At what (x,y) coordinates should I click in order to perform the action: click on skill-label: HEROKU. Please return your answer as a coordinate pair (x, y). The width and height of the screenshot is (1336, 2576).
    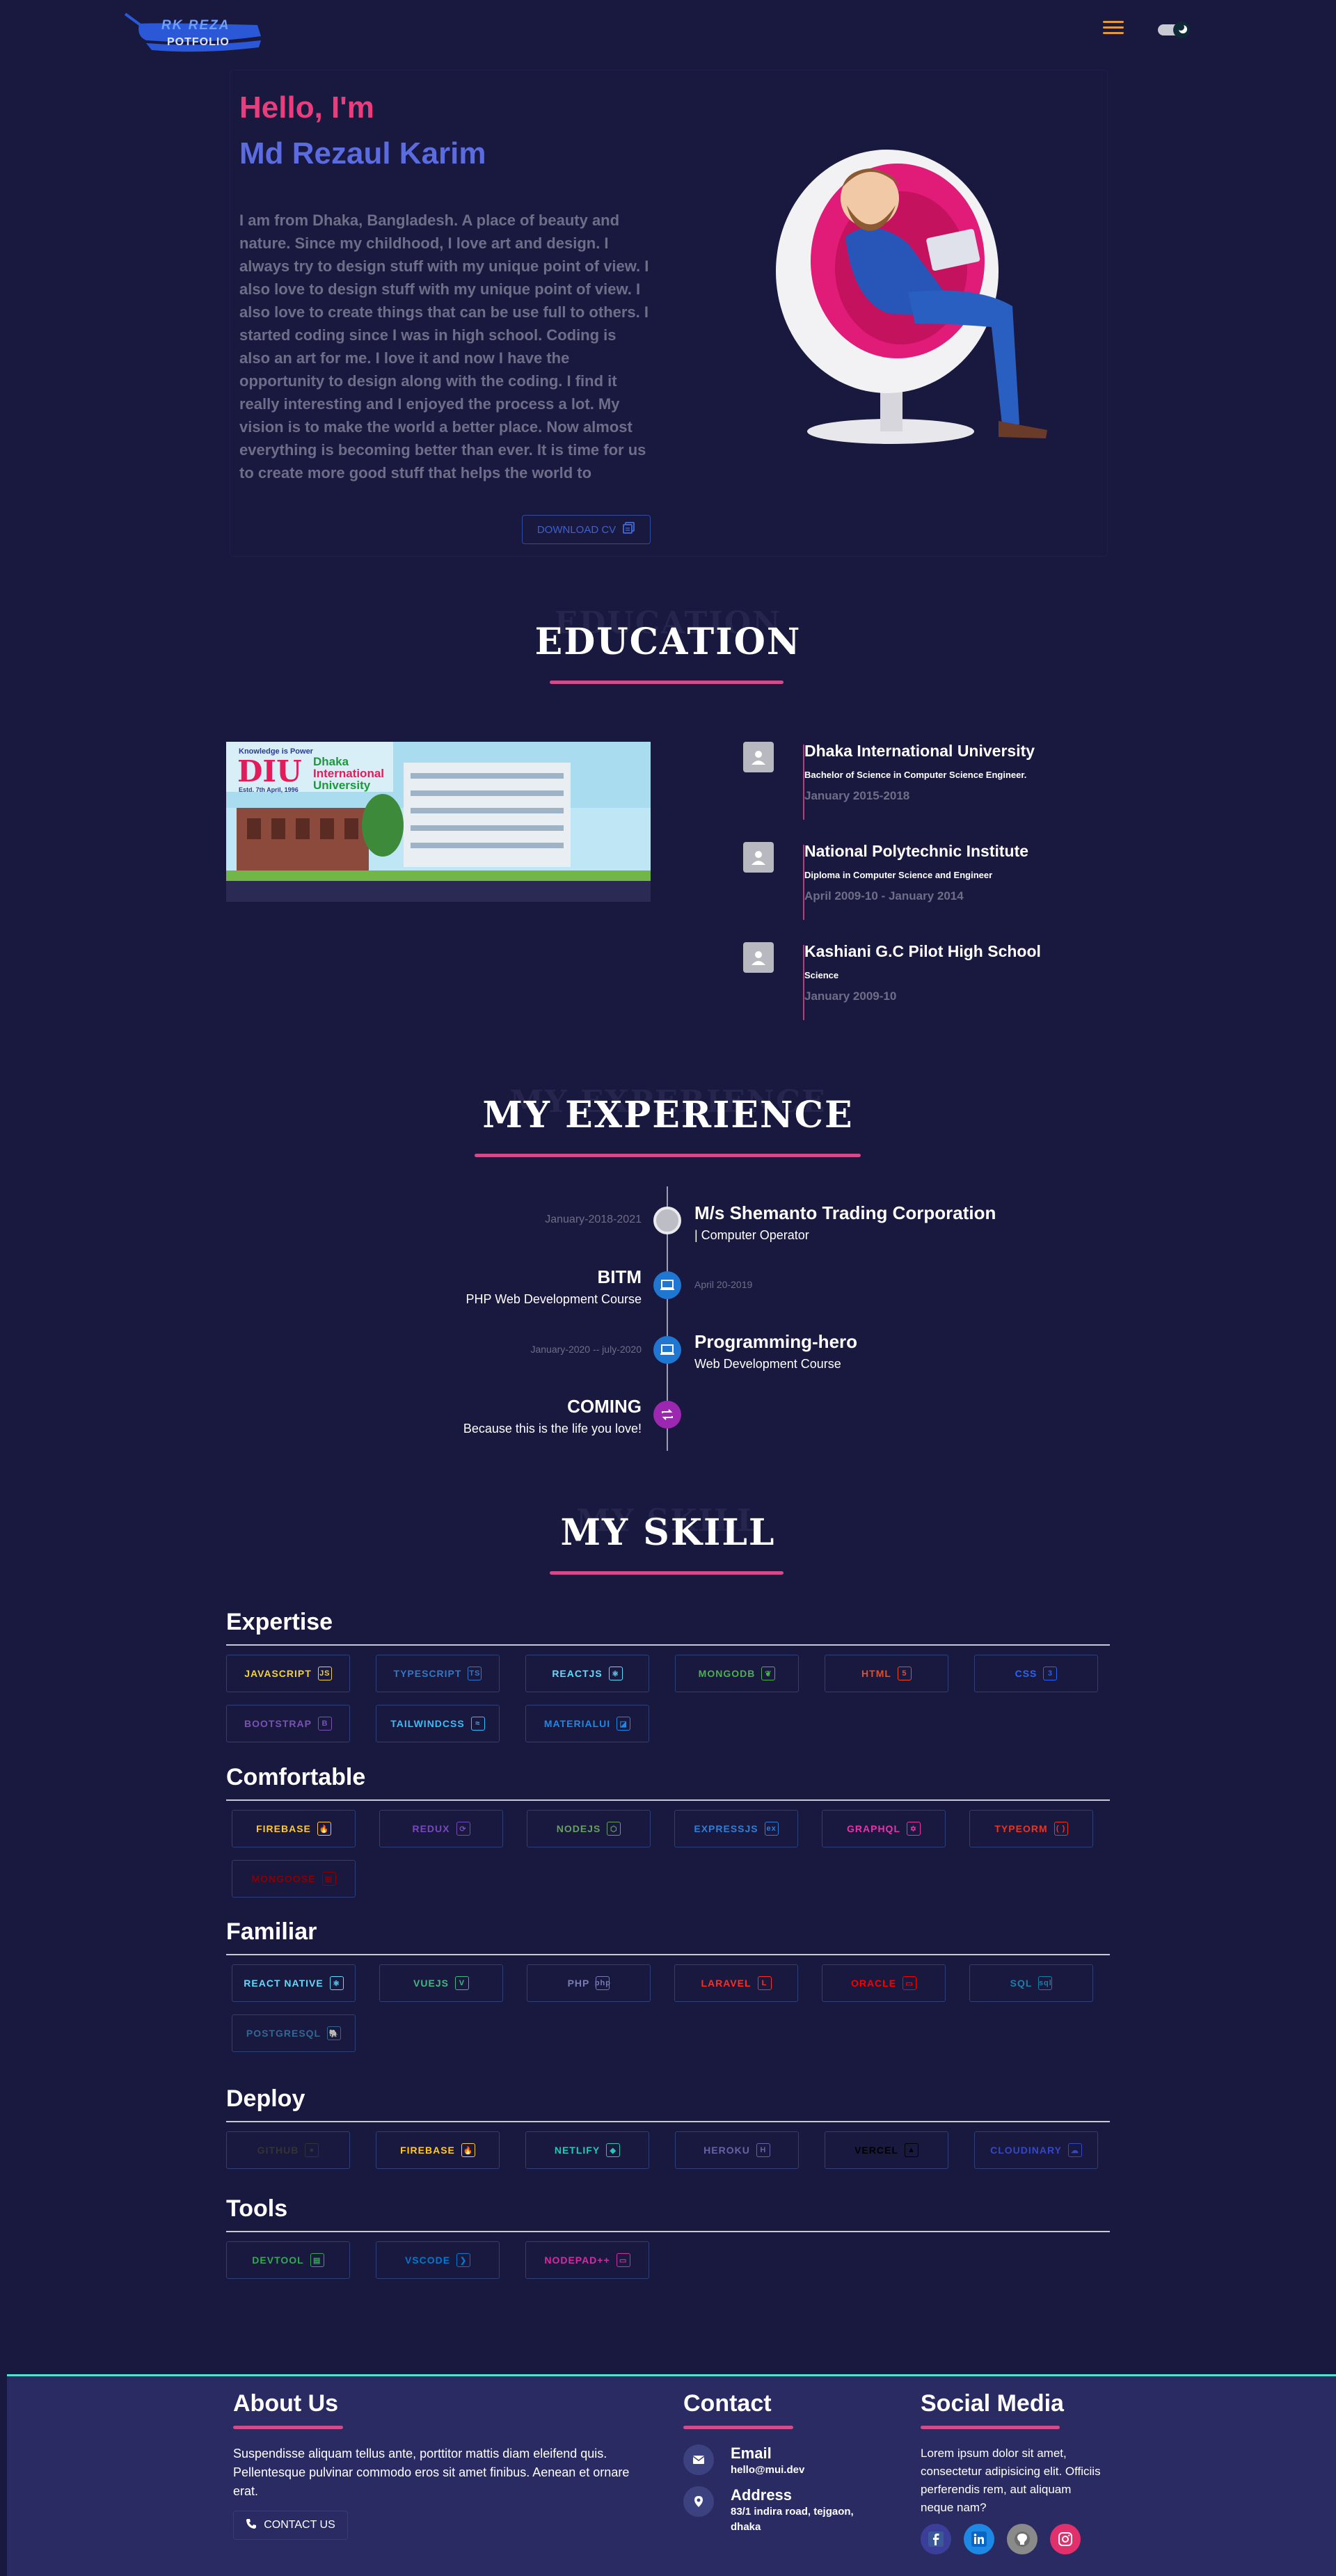
    Looking at the image, I should click on (726, 2150).